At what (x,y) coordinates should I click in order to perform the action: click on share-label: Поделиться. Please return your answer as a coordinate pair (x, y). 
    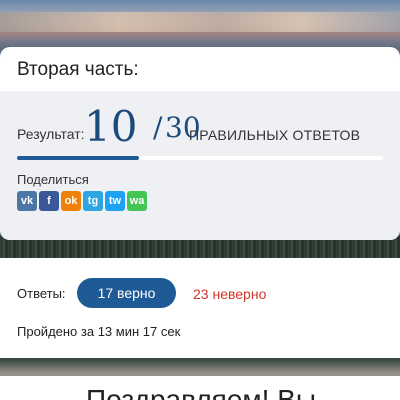
    Looking at the image, I should click on (53, 179).